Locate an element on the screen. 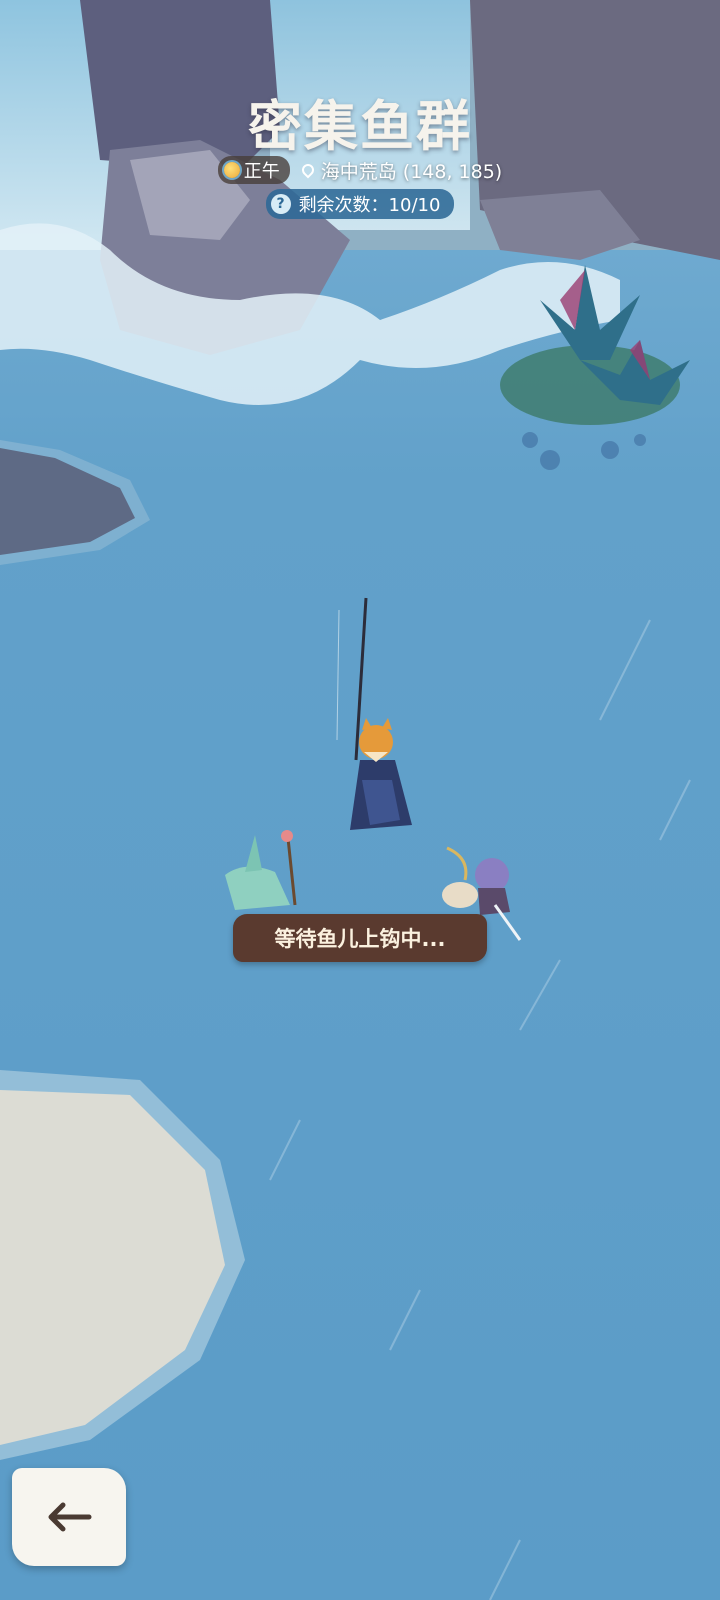 Image resolution: width=720 pixels, height=1600 pixels. remaining-count-row: ? 剩余次数：10/10 is located at coordinates (360, 204).